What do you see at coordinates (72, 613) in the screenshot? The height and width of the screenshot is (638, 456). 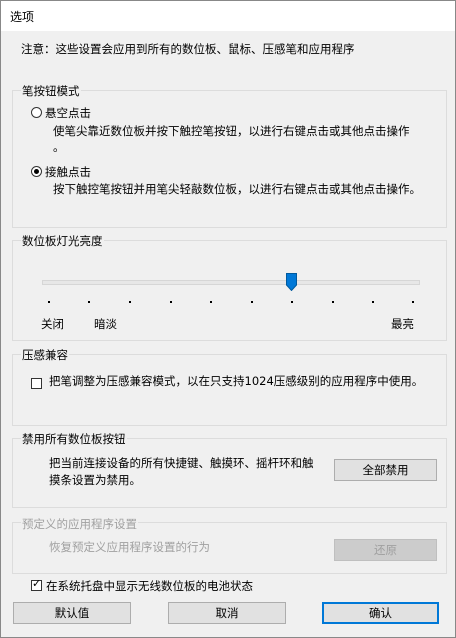 I see `default-button: 默认值` at bounding box center [72, 613].